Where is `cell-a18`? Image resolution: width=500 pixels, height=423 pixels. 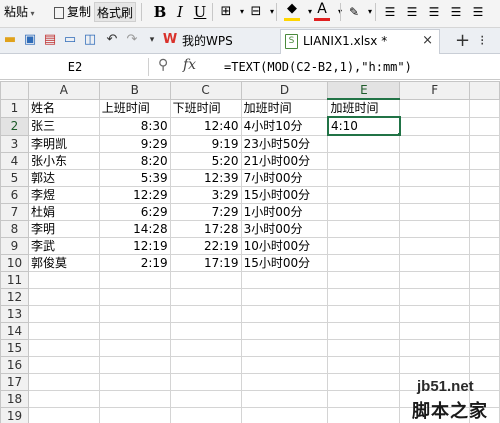
cell-a18 is located at coordinates (63, 398).